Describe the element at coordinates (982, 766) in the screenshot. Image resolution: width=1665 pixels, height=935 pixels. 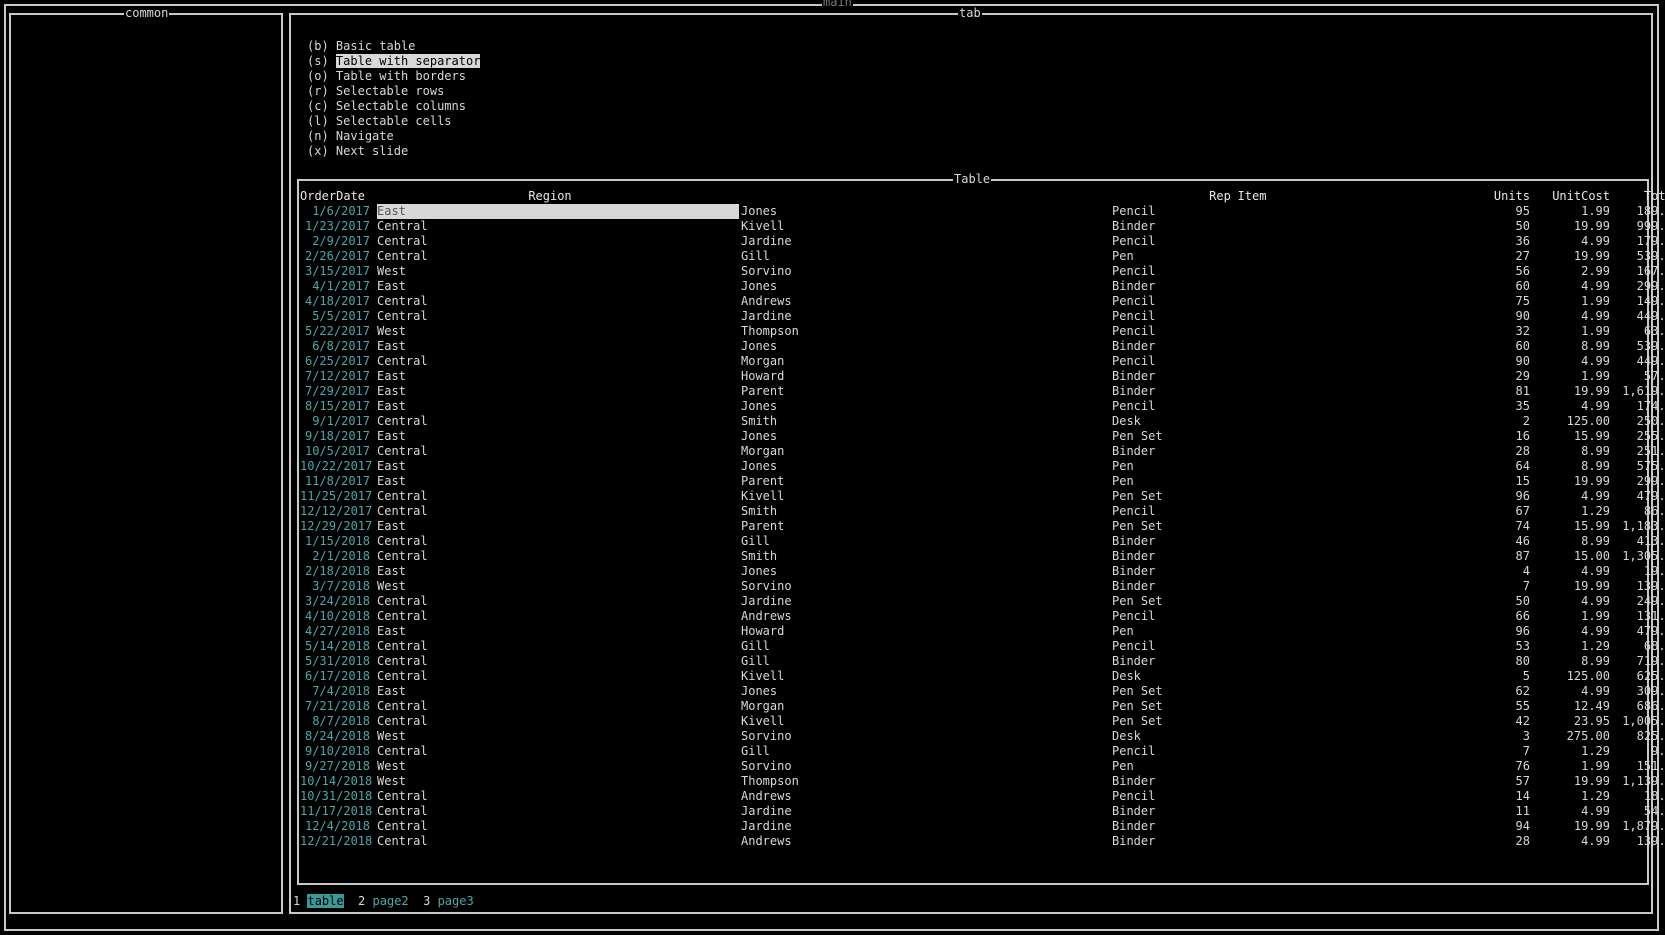
I see `table-row: 9/27/2018 WestSorvino Pen 76 1.99151.24` at that location.